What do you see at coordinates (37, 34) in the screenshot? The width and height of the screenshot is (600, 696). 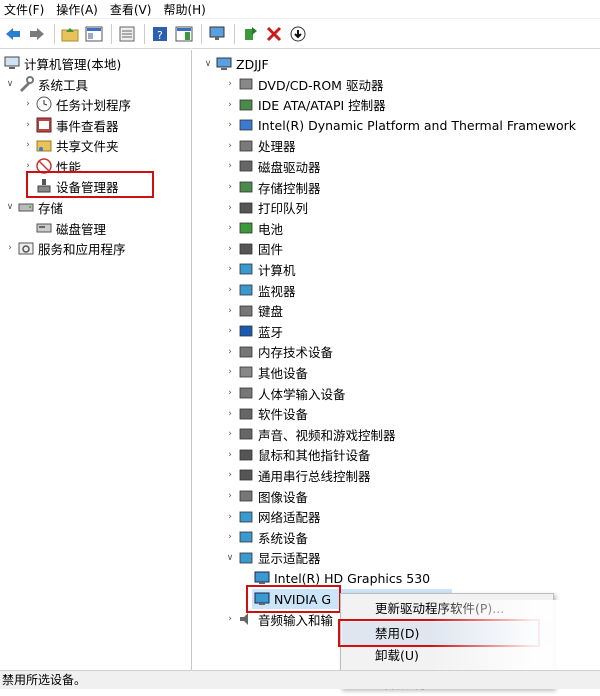 I see `forward-button` at bounding box center [37, 34].